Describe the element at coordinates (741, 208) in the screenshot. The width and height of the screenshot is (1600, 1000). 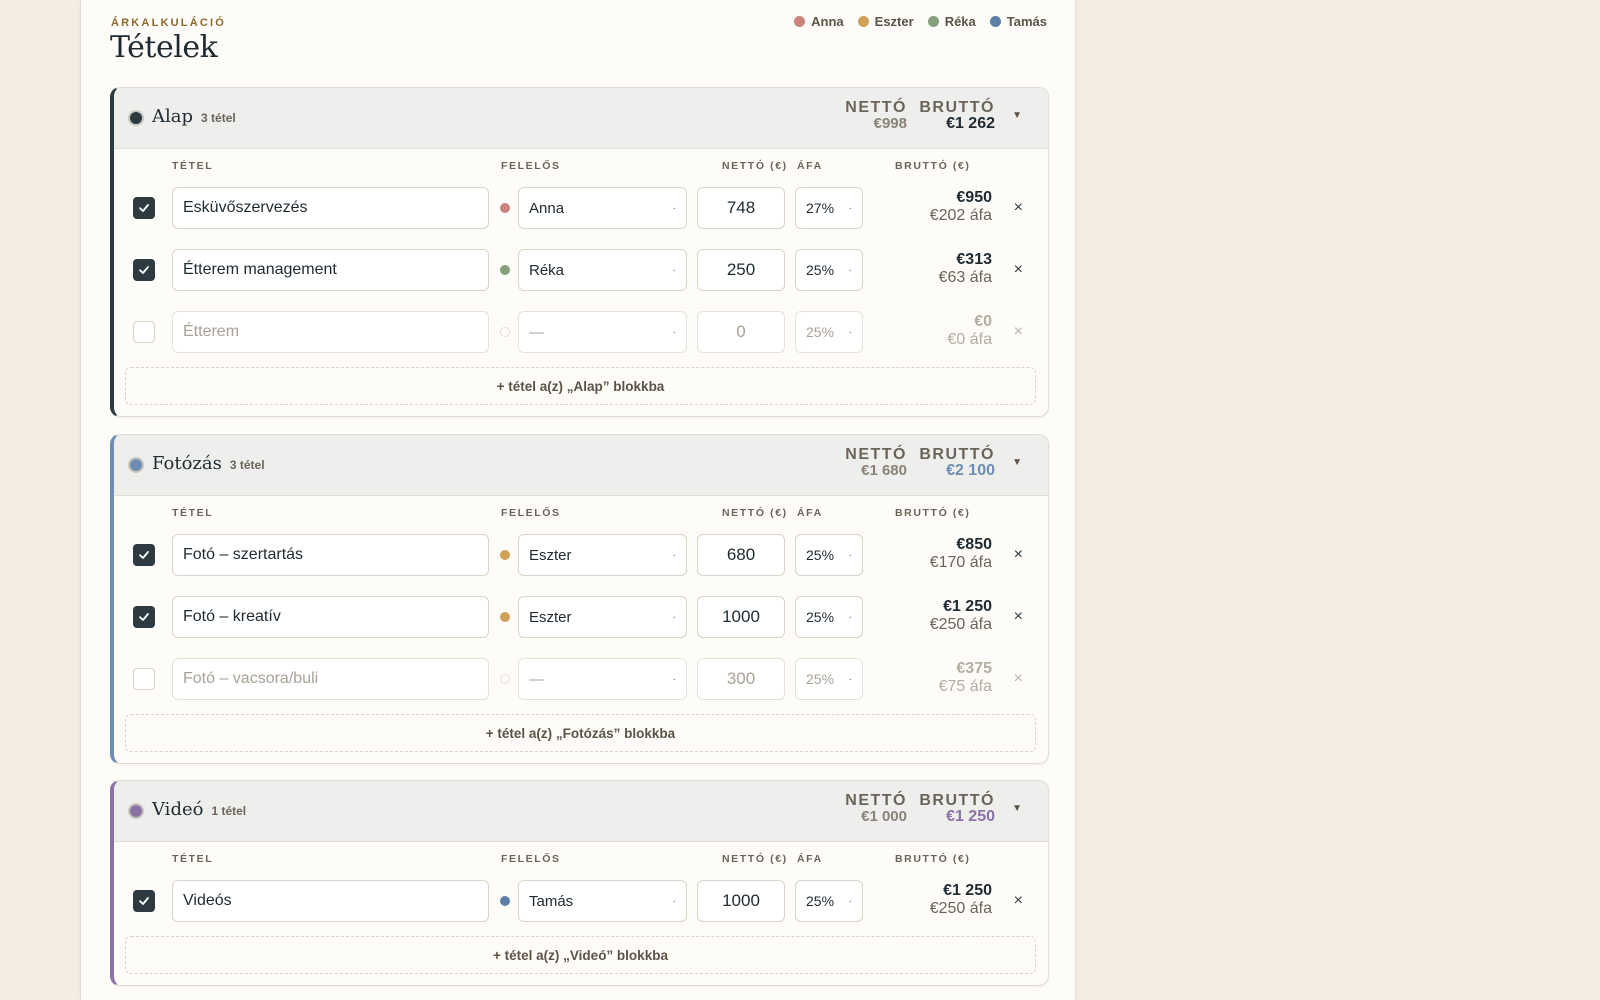
I see `net-amount-input: 748` at that location.